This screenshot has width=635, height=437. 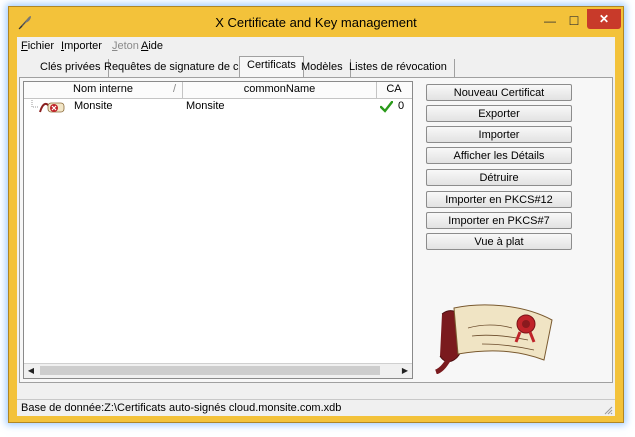 I want to click on minimize-button: —, so click(x=550, y=22).